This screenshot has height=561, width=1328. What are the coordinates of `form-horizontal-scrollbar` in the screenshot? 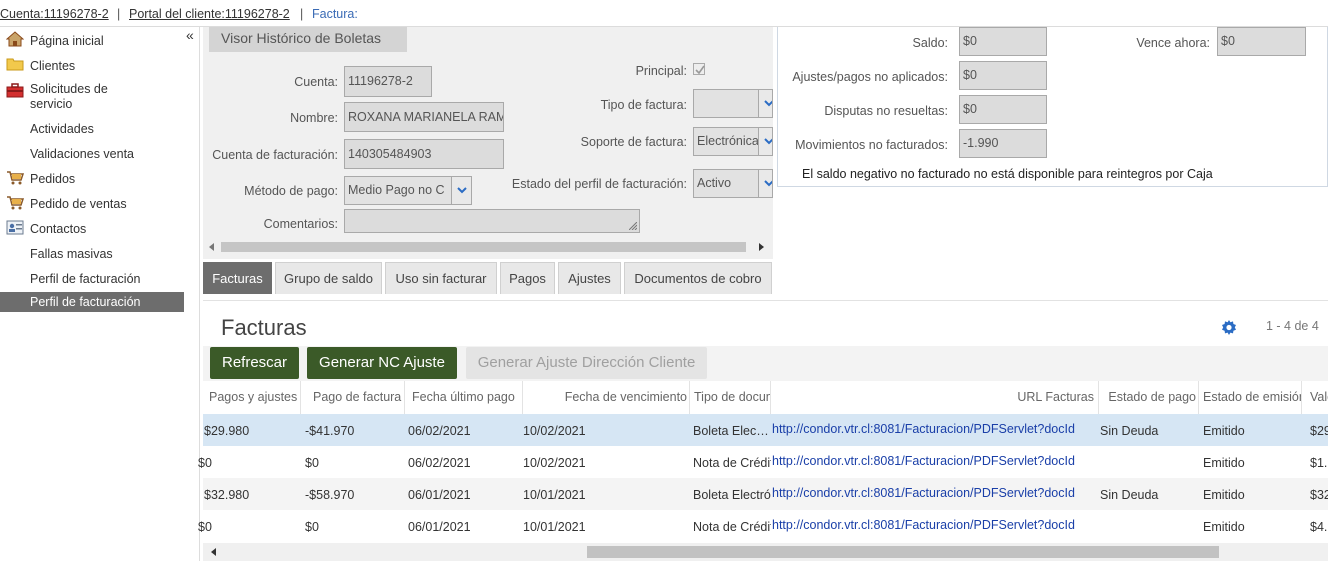 It's located at (488, 247).